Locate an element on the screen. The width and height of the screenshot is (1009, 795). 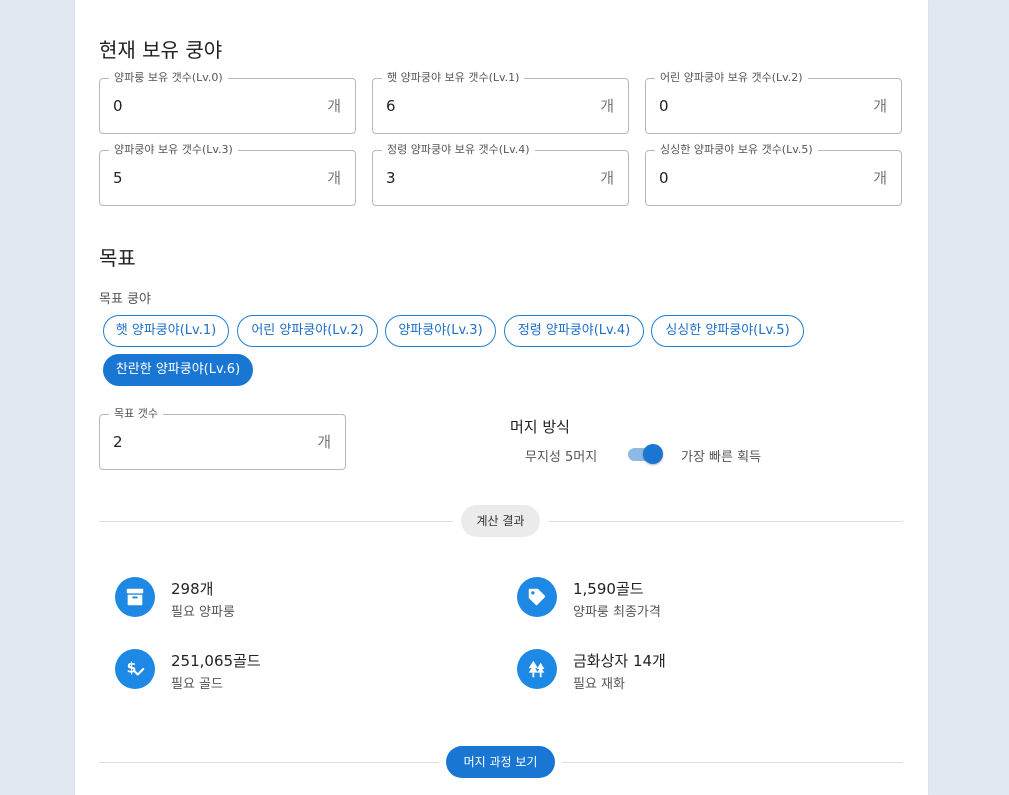
chip-lv4: 정령 양파쿵야(Lv.4) is located at coordinates (574, 331).